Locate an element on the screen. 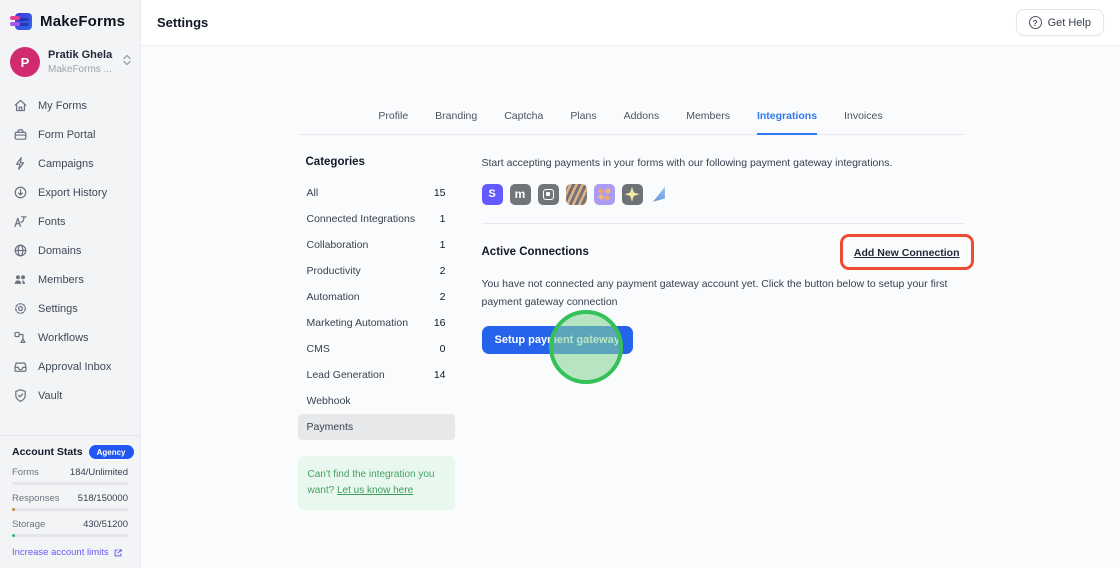  question-circle-icon: ? is located at coordinates (1035, 22).